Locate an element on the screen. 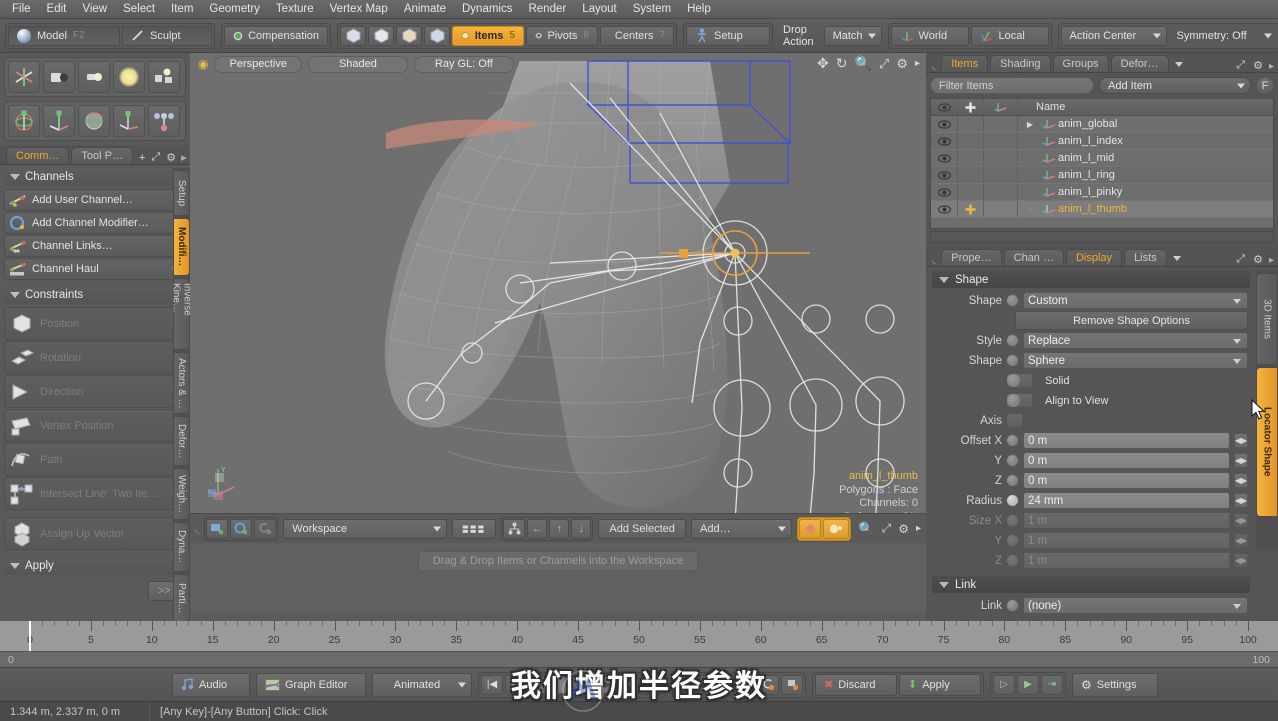 The height and width of the screenshot is (721, 1278). tab-add-button: + is located at coordinates (142, 158).